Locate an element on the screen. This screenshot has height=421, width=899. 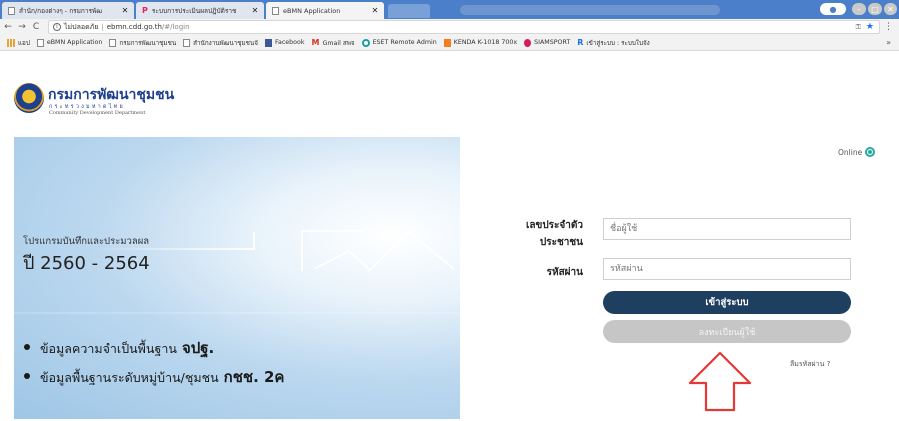
user-icon: ● is located at coordinates (833, 9).